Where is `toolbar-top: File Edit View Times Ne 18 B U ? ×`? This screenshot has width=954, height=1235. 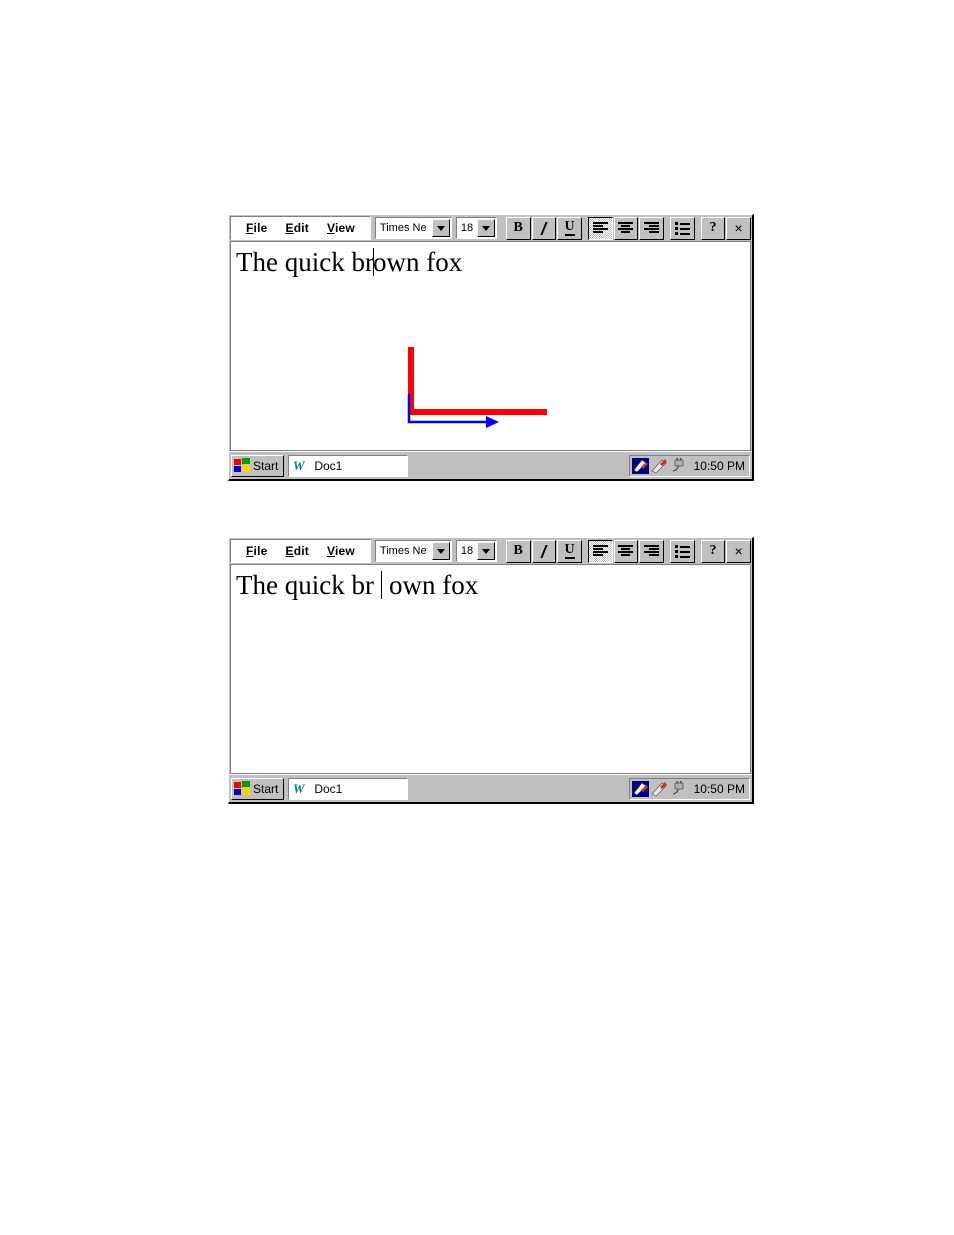 toolbar-top: File Edit View Times Ne 18 B U ? × is located at coordinates (490, 228).